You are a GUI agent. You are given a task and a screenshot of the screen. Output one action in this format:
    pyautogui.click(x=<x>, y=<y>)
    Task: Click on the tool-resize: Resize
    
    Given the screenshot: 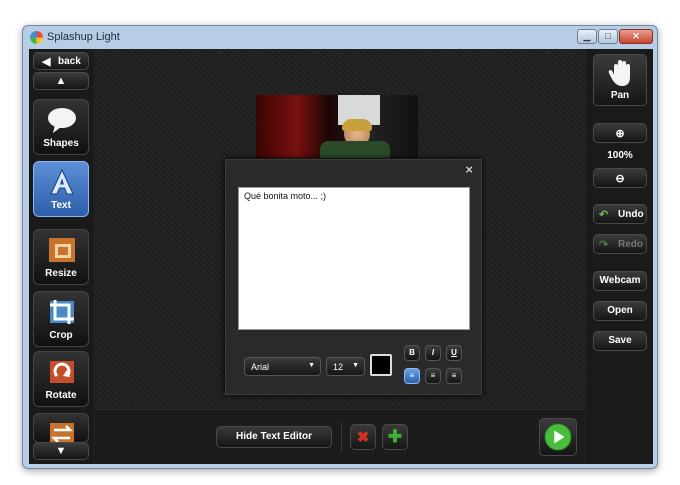 What is the action you would take?
    pyautogui.click(x=61, y=257)
    